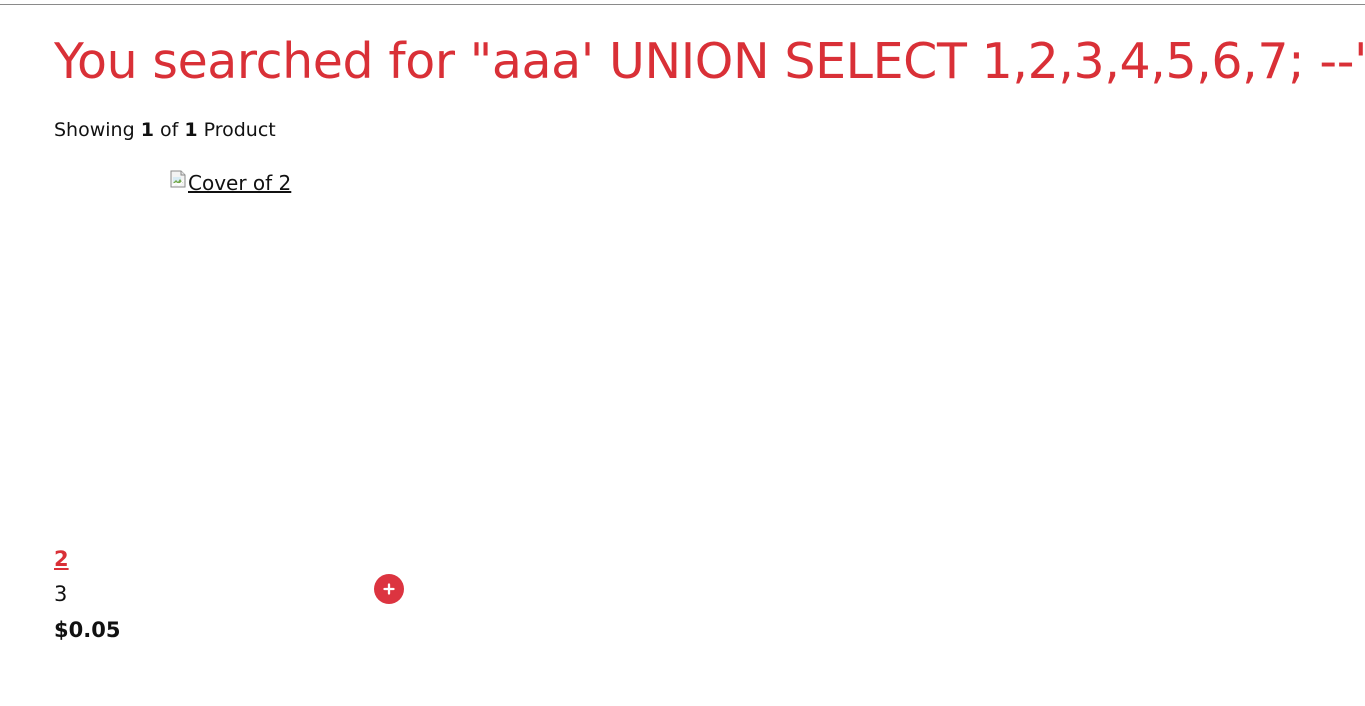  I want to click on add-to-cart-button, so click(389, 589).